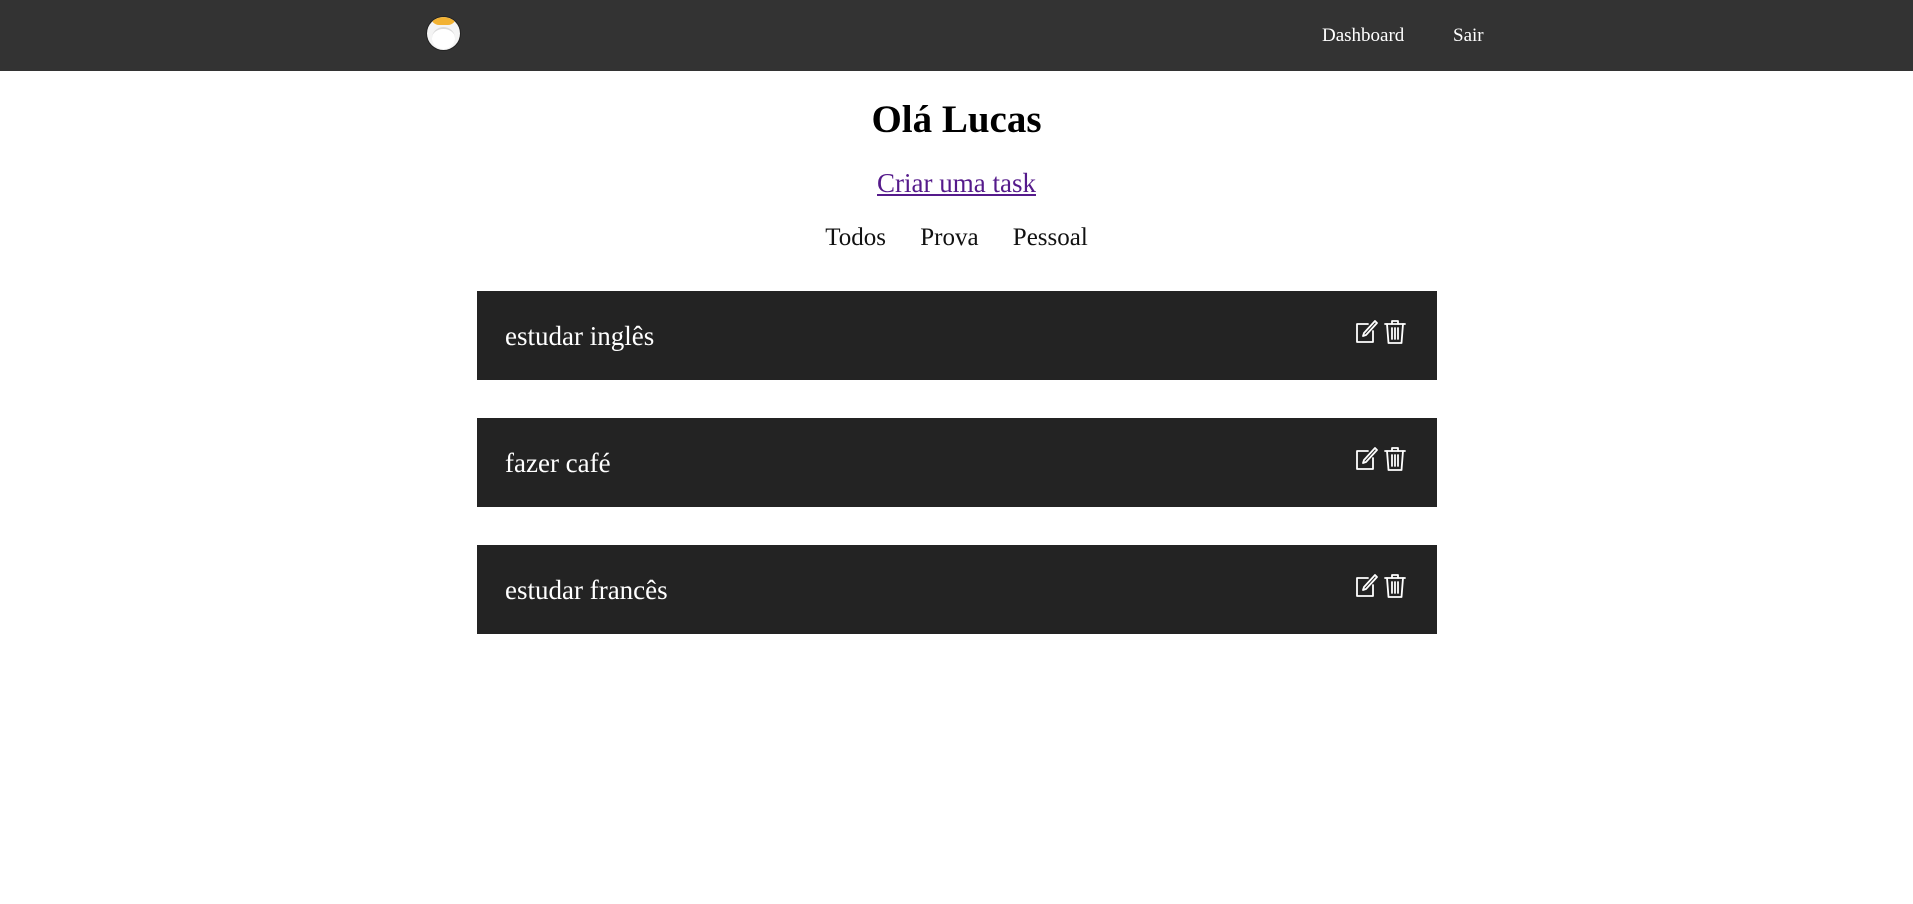 Image resolution: width=1913 pixels, height=904 pixels. I want to click on task-title: estudar francês, so click(586, 590).